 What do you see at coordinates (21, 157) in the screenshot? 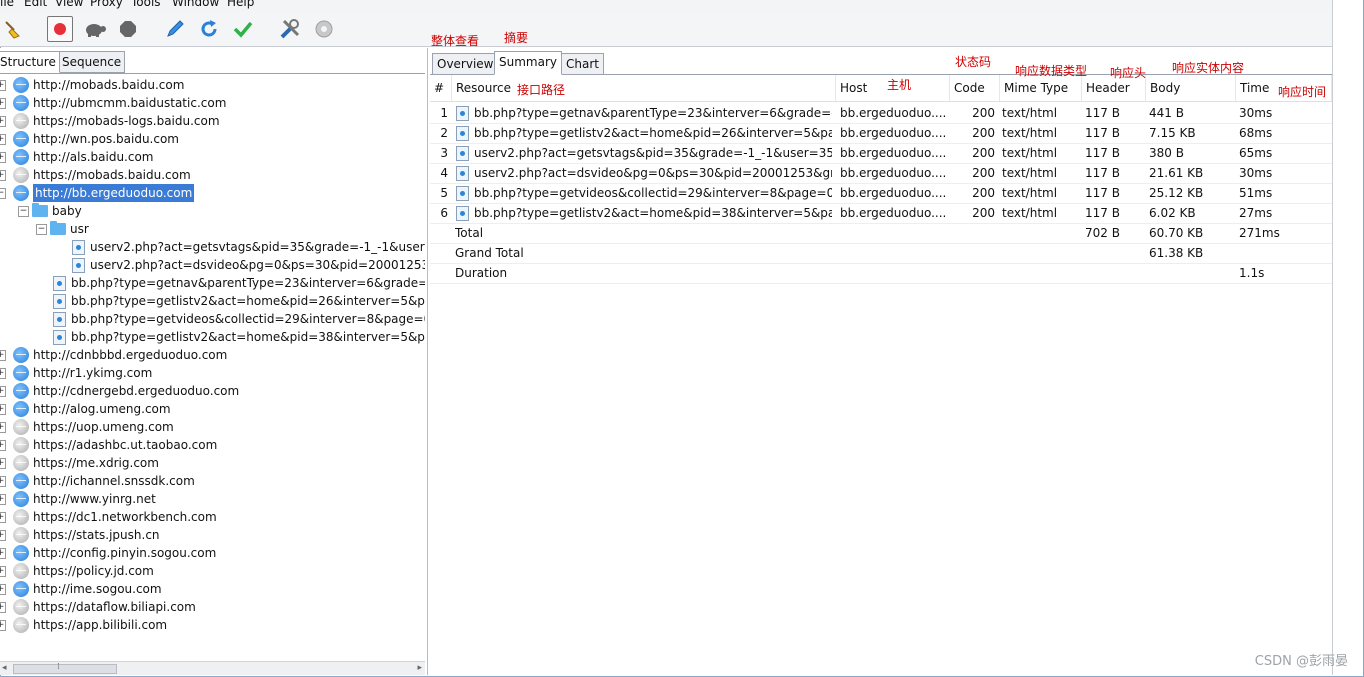
I see `globe-icon` at bounding box center [21, 157].